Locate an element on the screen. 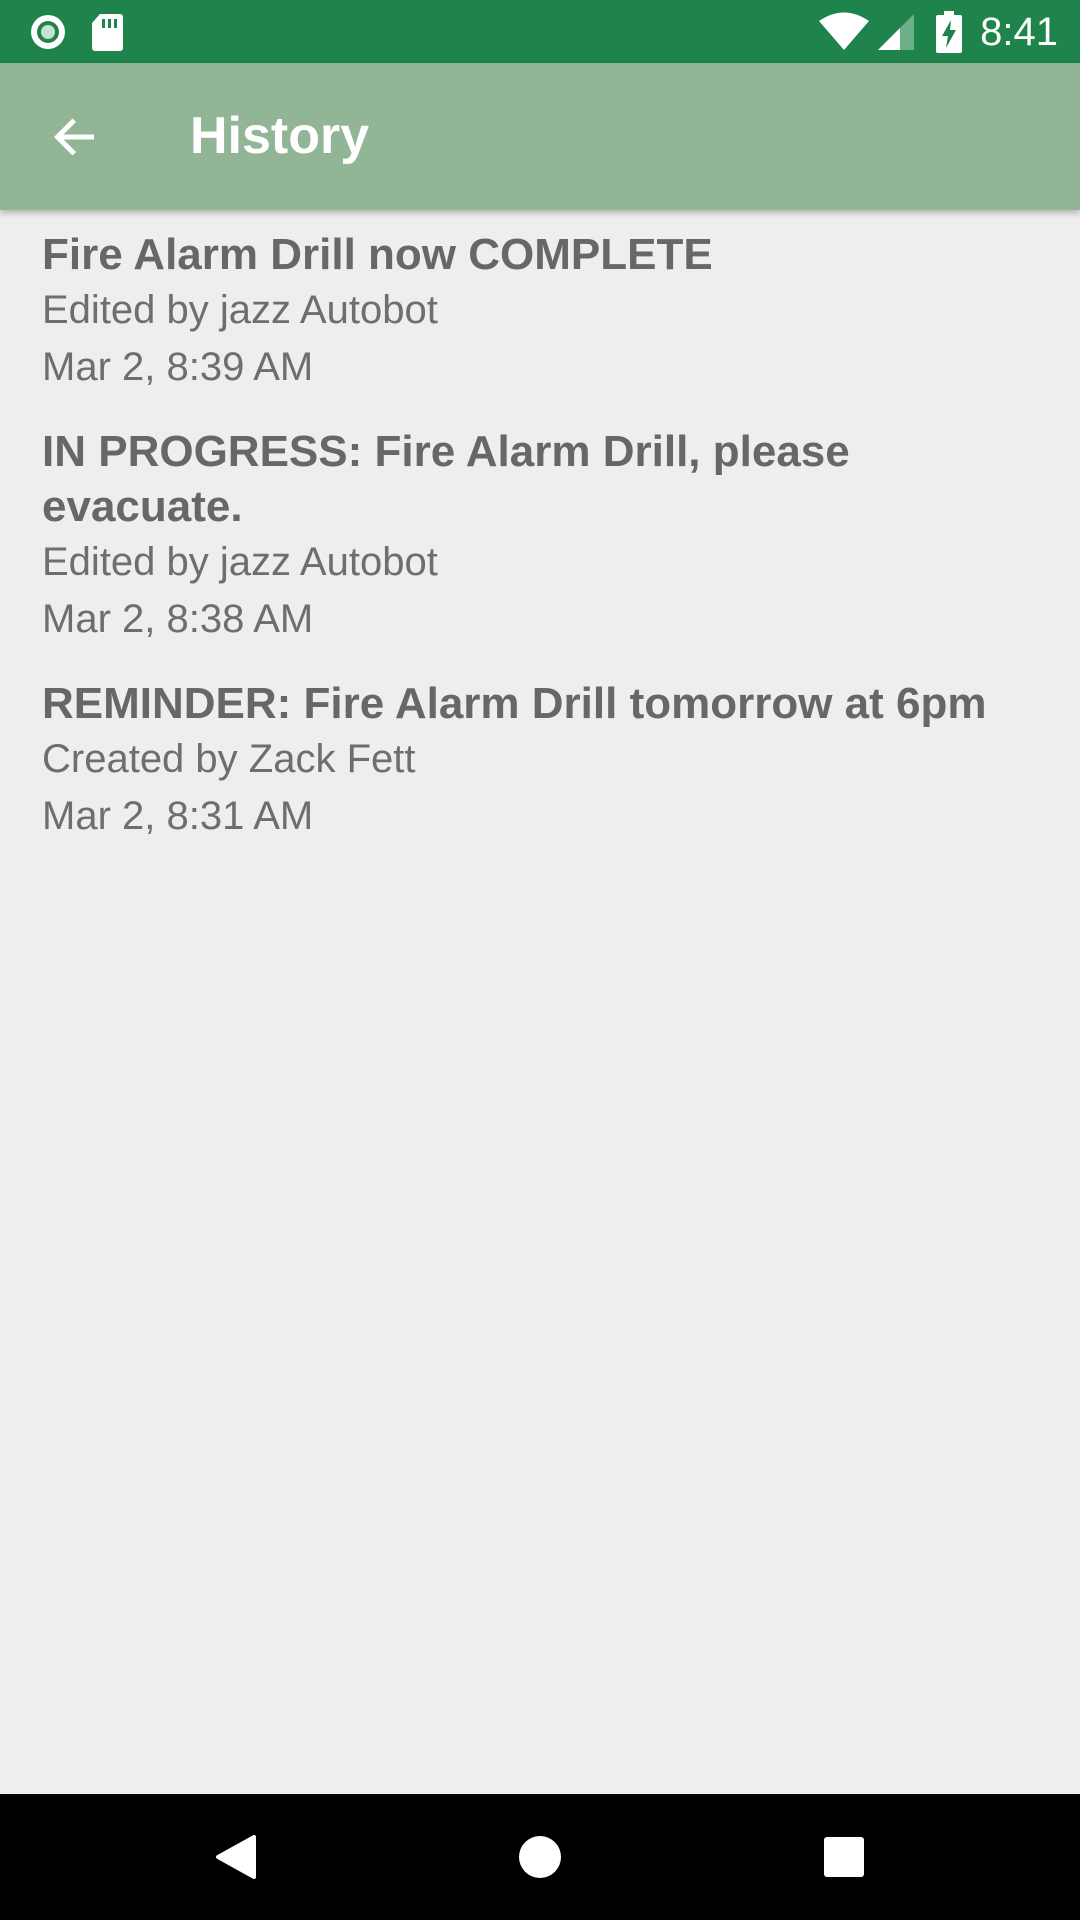 Image resolution: width=1080 pixels, height=1920 pixels. history-item-timestamp: Mar 2, 8:31 AM is located at coordinates (178, 816).